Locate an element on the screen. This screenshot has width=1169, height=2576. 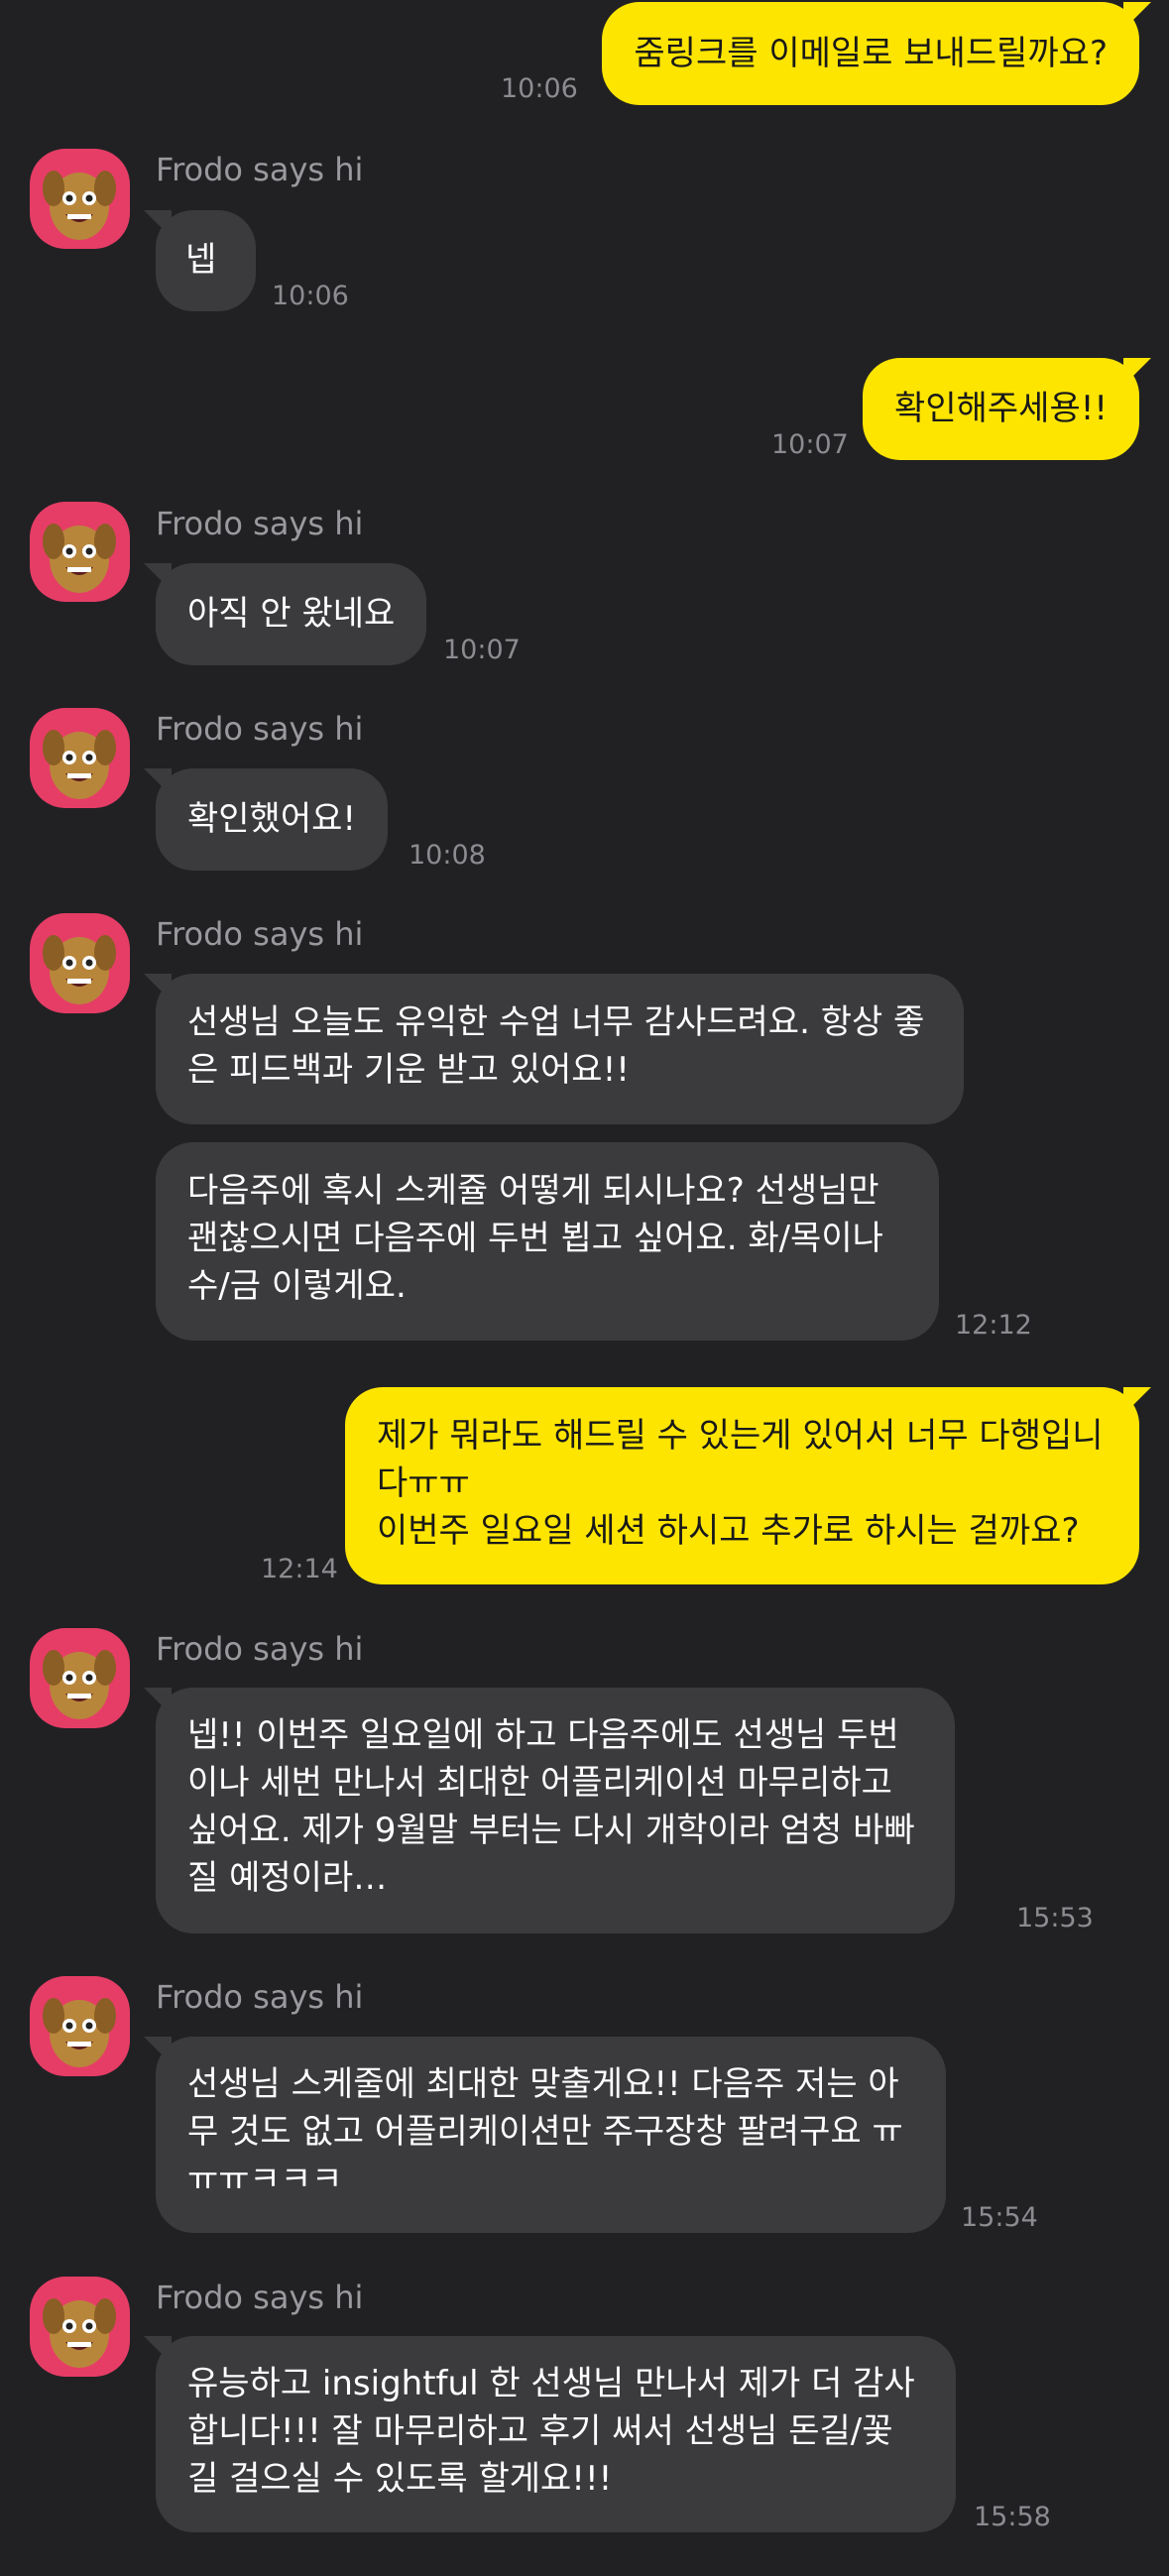
message-bubble-sent: 줌링크를 이메일로 보내드릴까요? is located at coordinates (876, 54).